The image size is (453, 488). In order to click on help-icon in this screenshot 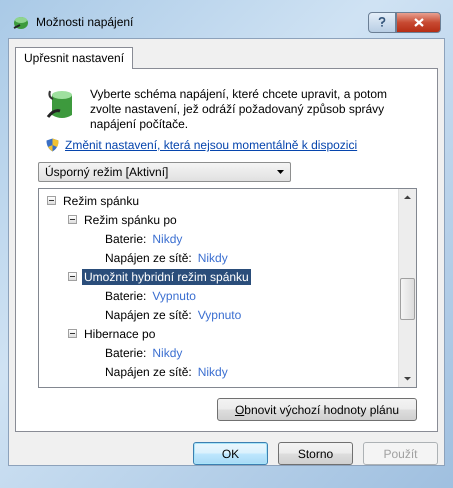, I will do `click(382, 22)`.